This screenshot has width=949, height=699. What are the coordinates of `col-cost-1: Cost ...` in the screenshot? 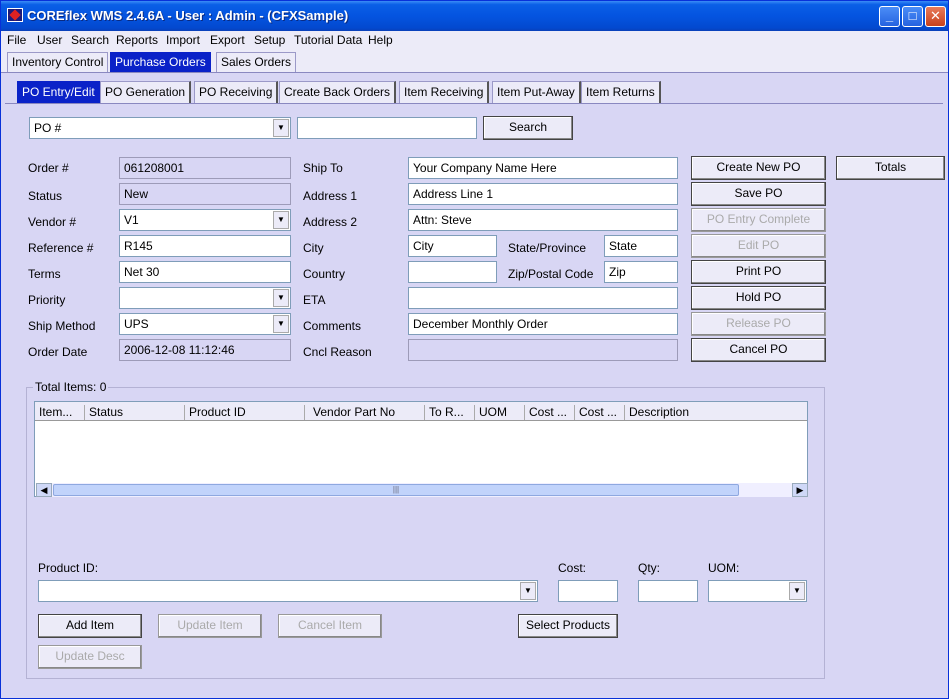 It's located at (550, 412).